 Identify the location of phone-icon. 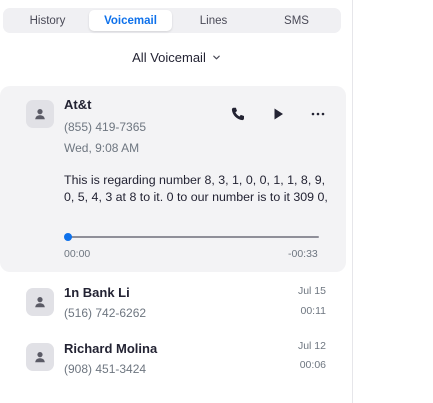
(237, 114).